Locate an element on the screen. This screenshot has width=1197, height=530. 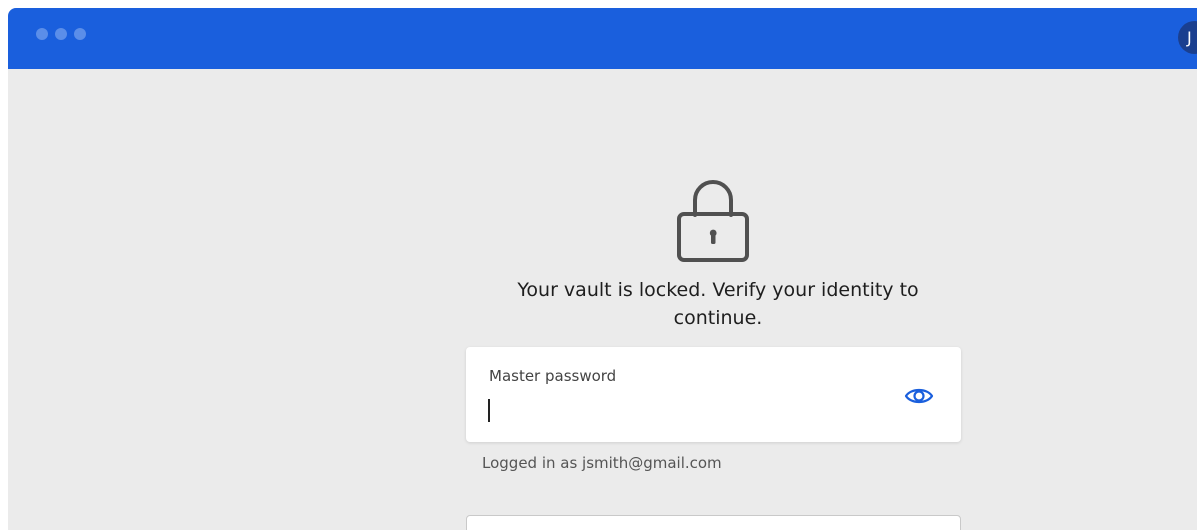
text-caret is located at coordinates (489, 410).